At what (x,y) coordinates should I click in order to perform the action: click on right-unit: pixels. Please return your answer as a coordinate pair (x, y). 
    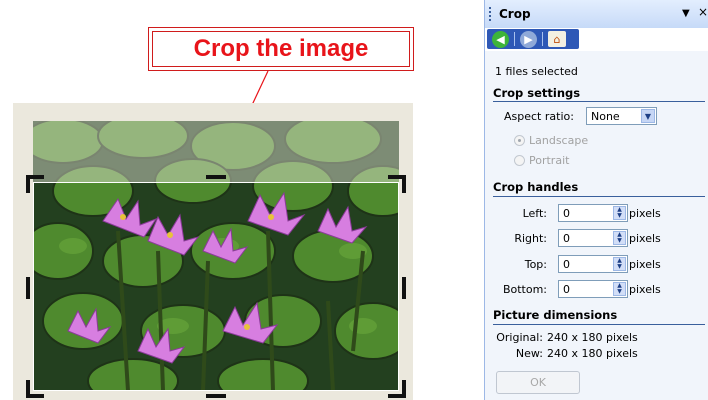
    Looking at the image, I should click on (645, 238).